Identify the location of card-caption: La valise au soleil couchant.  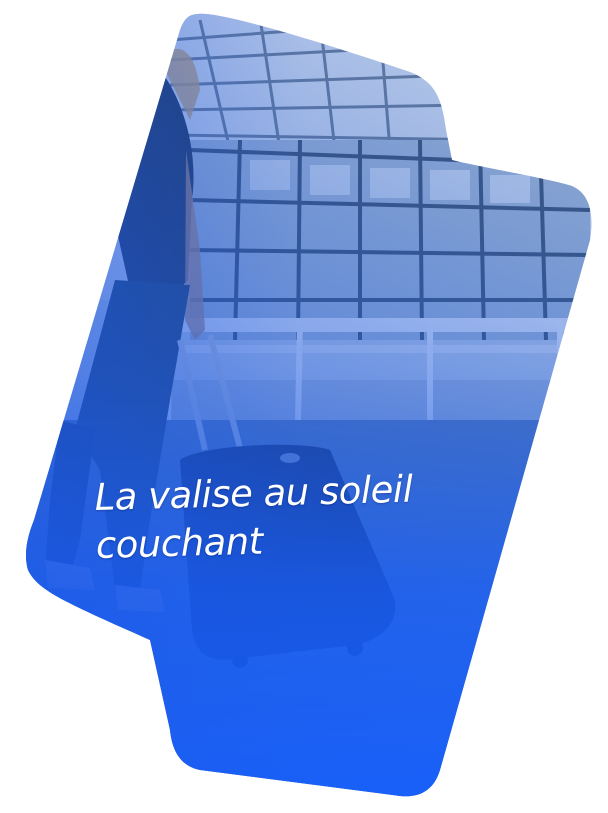
(253, 517).